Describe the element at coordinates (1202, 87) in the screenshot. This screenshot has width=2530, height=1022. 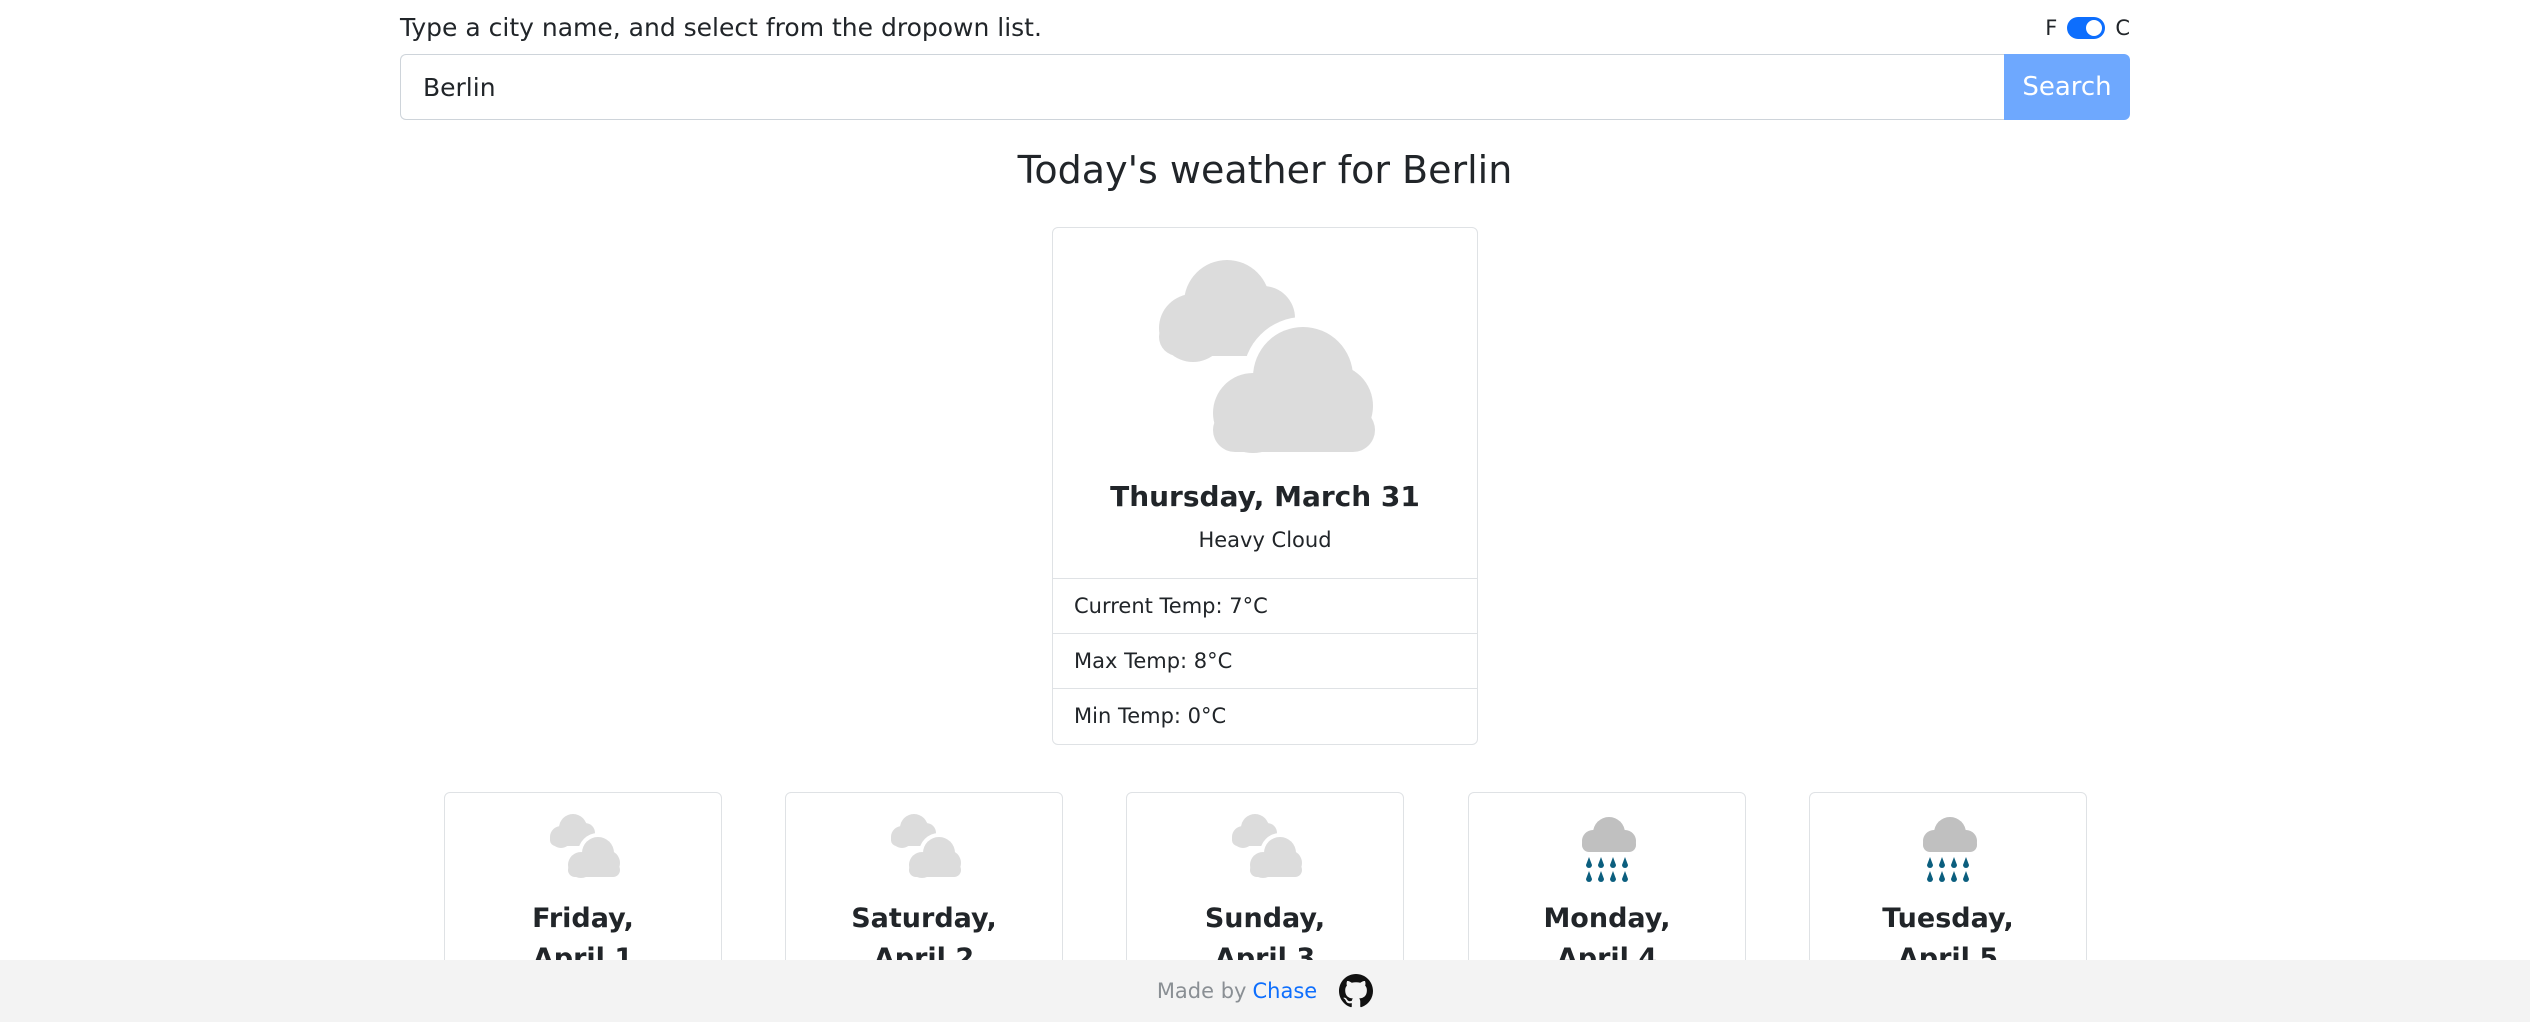
I see `city-search-input` at that location.